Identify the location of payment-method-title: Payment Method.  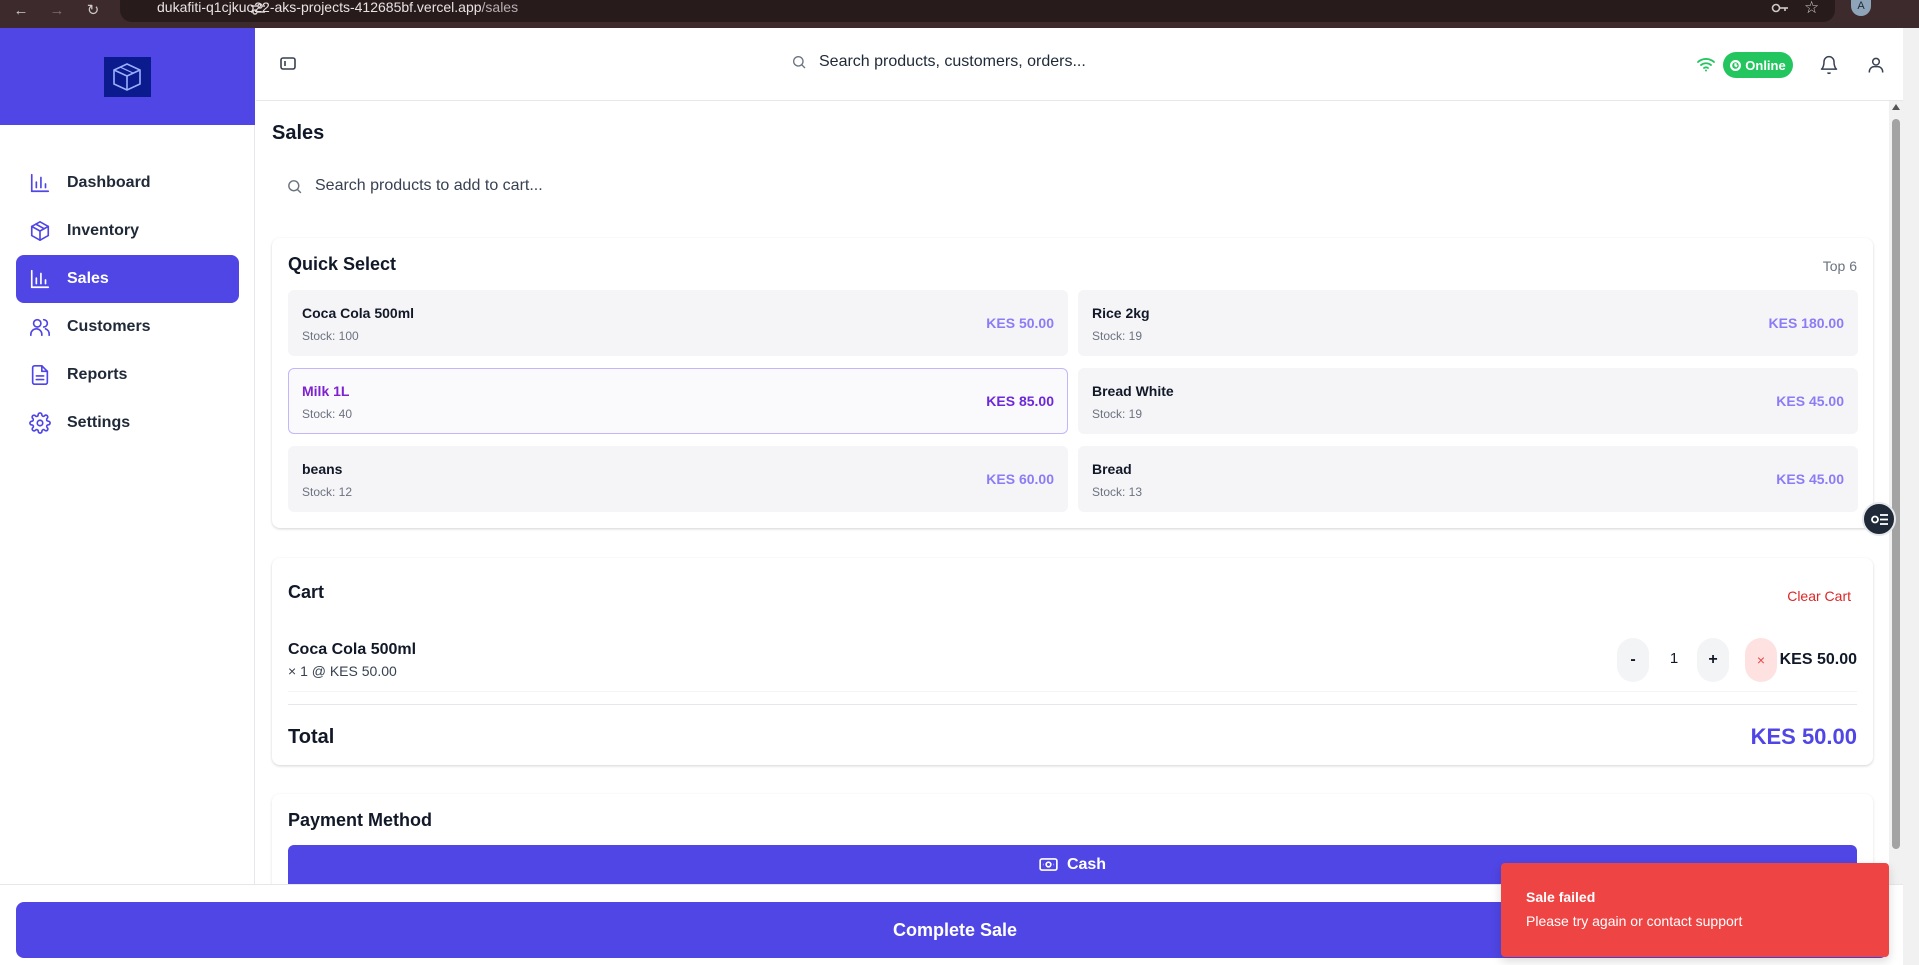
(360, 820).